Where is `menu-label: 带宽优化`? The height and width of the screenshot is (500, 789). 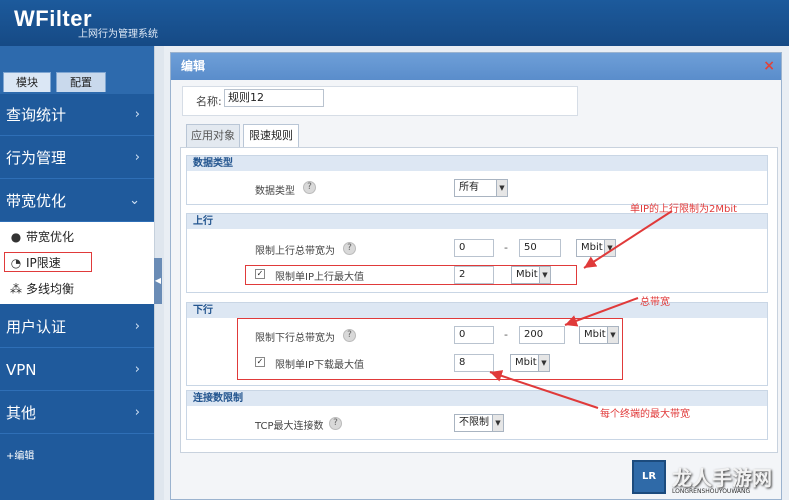 menu-label: 带宽优化 is located at coordinates (36, 201).